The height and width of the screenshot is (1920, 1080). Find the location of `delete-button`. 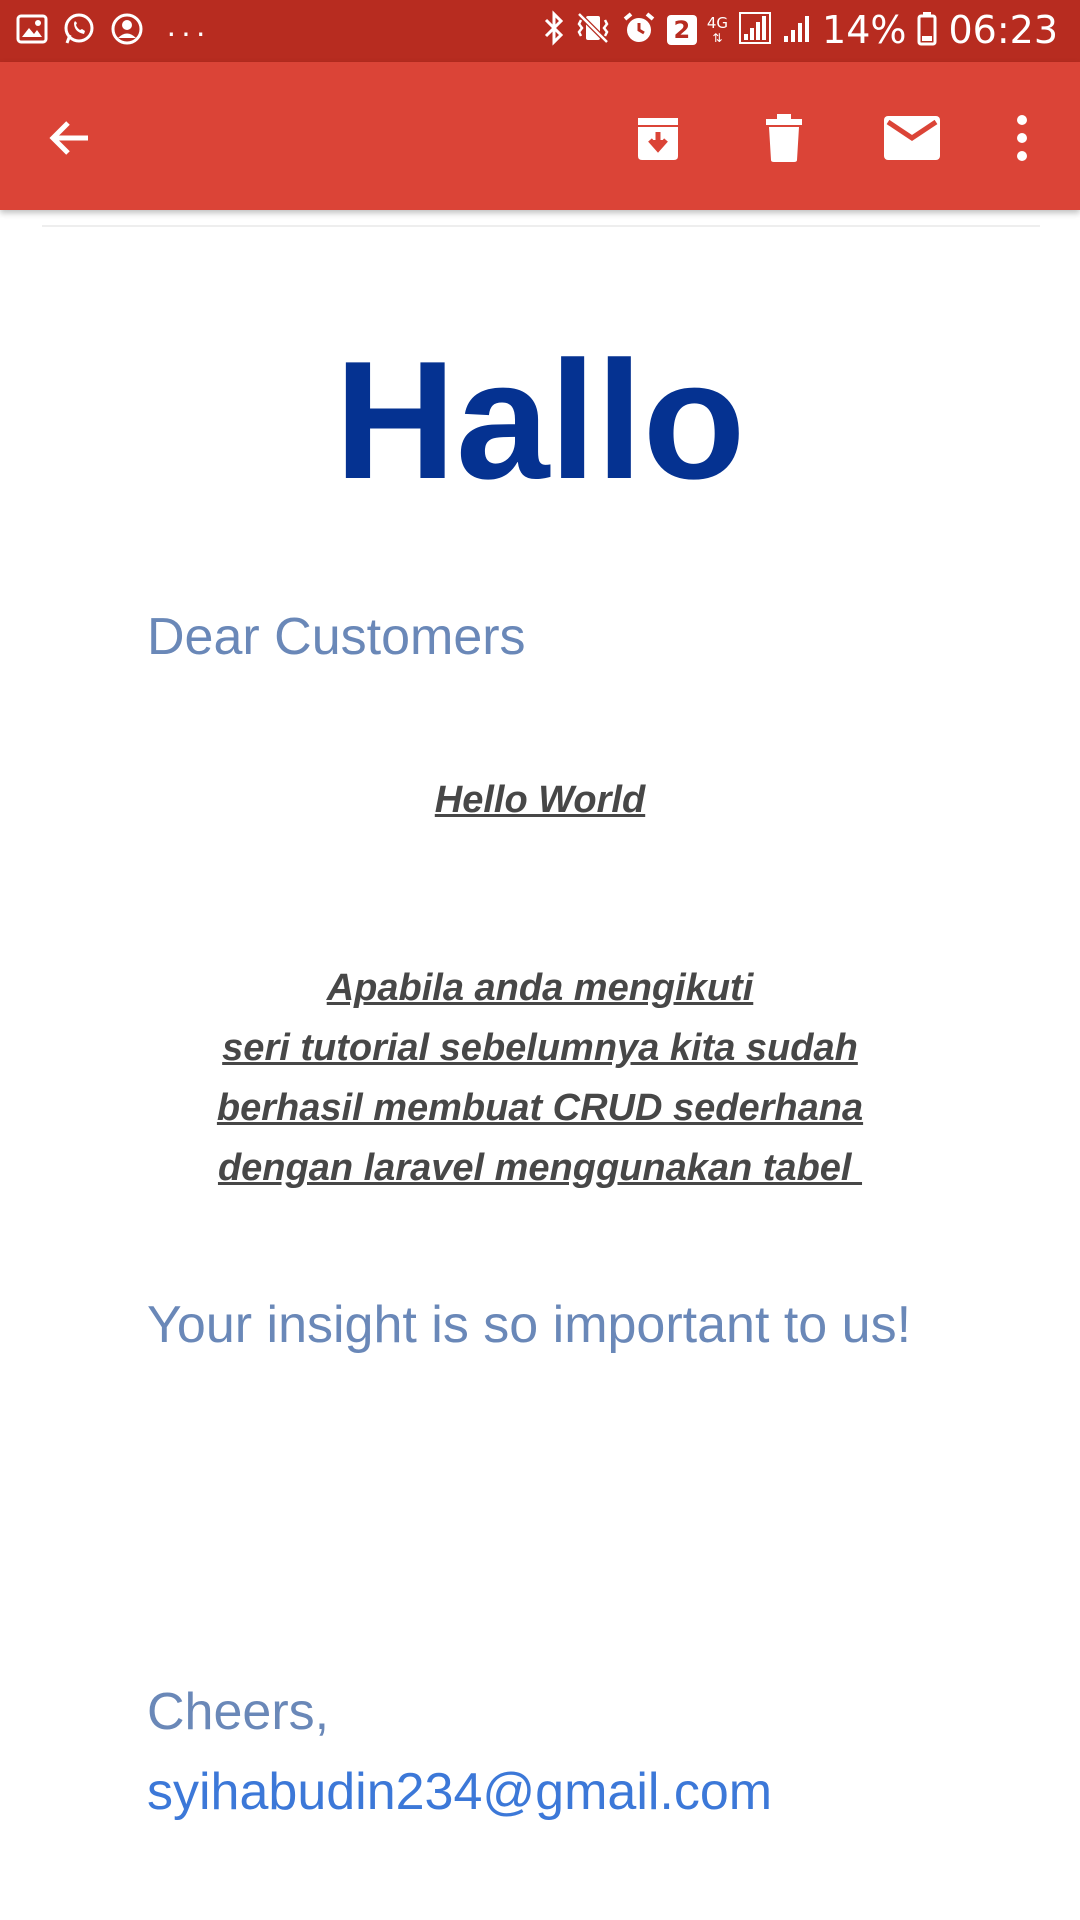

delete-button is located at coordinates (784, 138).